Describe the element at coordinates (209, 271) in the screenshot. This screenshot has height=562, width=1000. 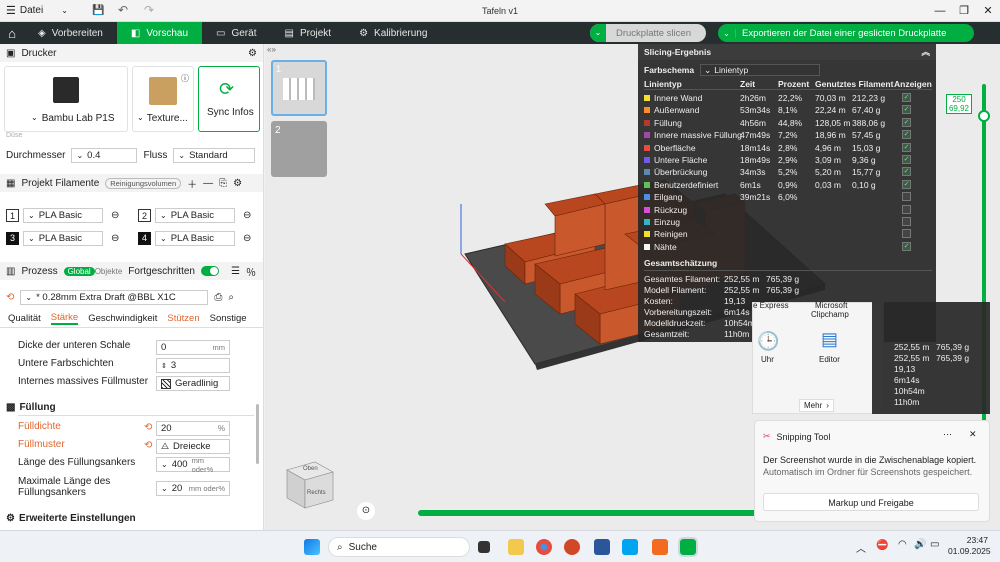
I see `advanced-switch` at that location.